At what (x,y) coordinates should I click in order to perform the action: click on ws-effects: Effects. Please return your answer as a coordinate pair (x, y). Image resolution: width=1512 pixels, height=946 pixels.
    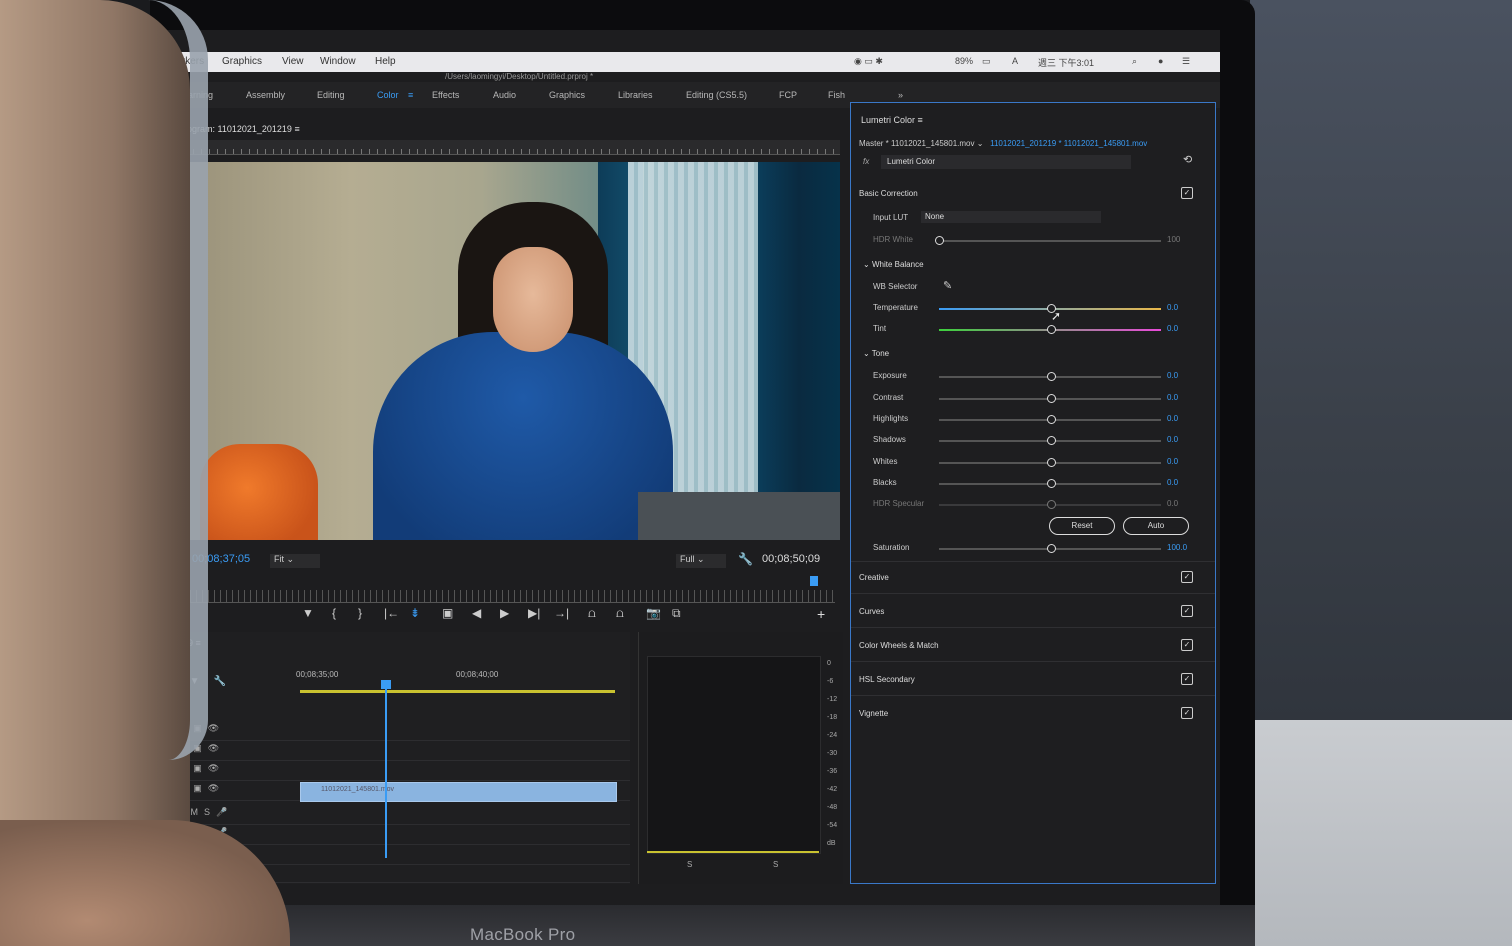
    Looking at the image, I should click on (445, 95).